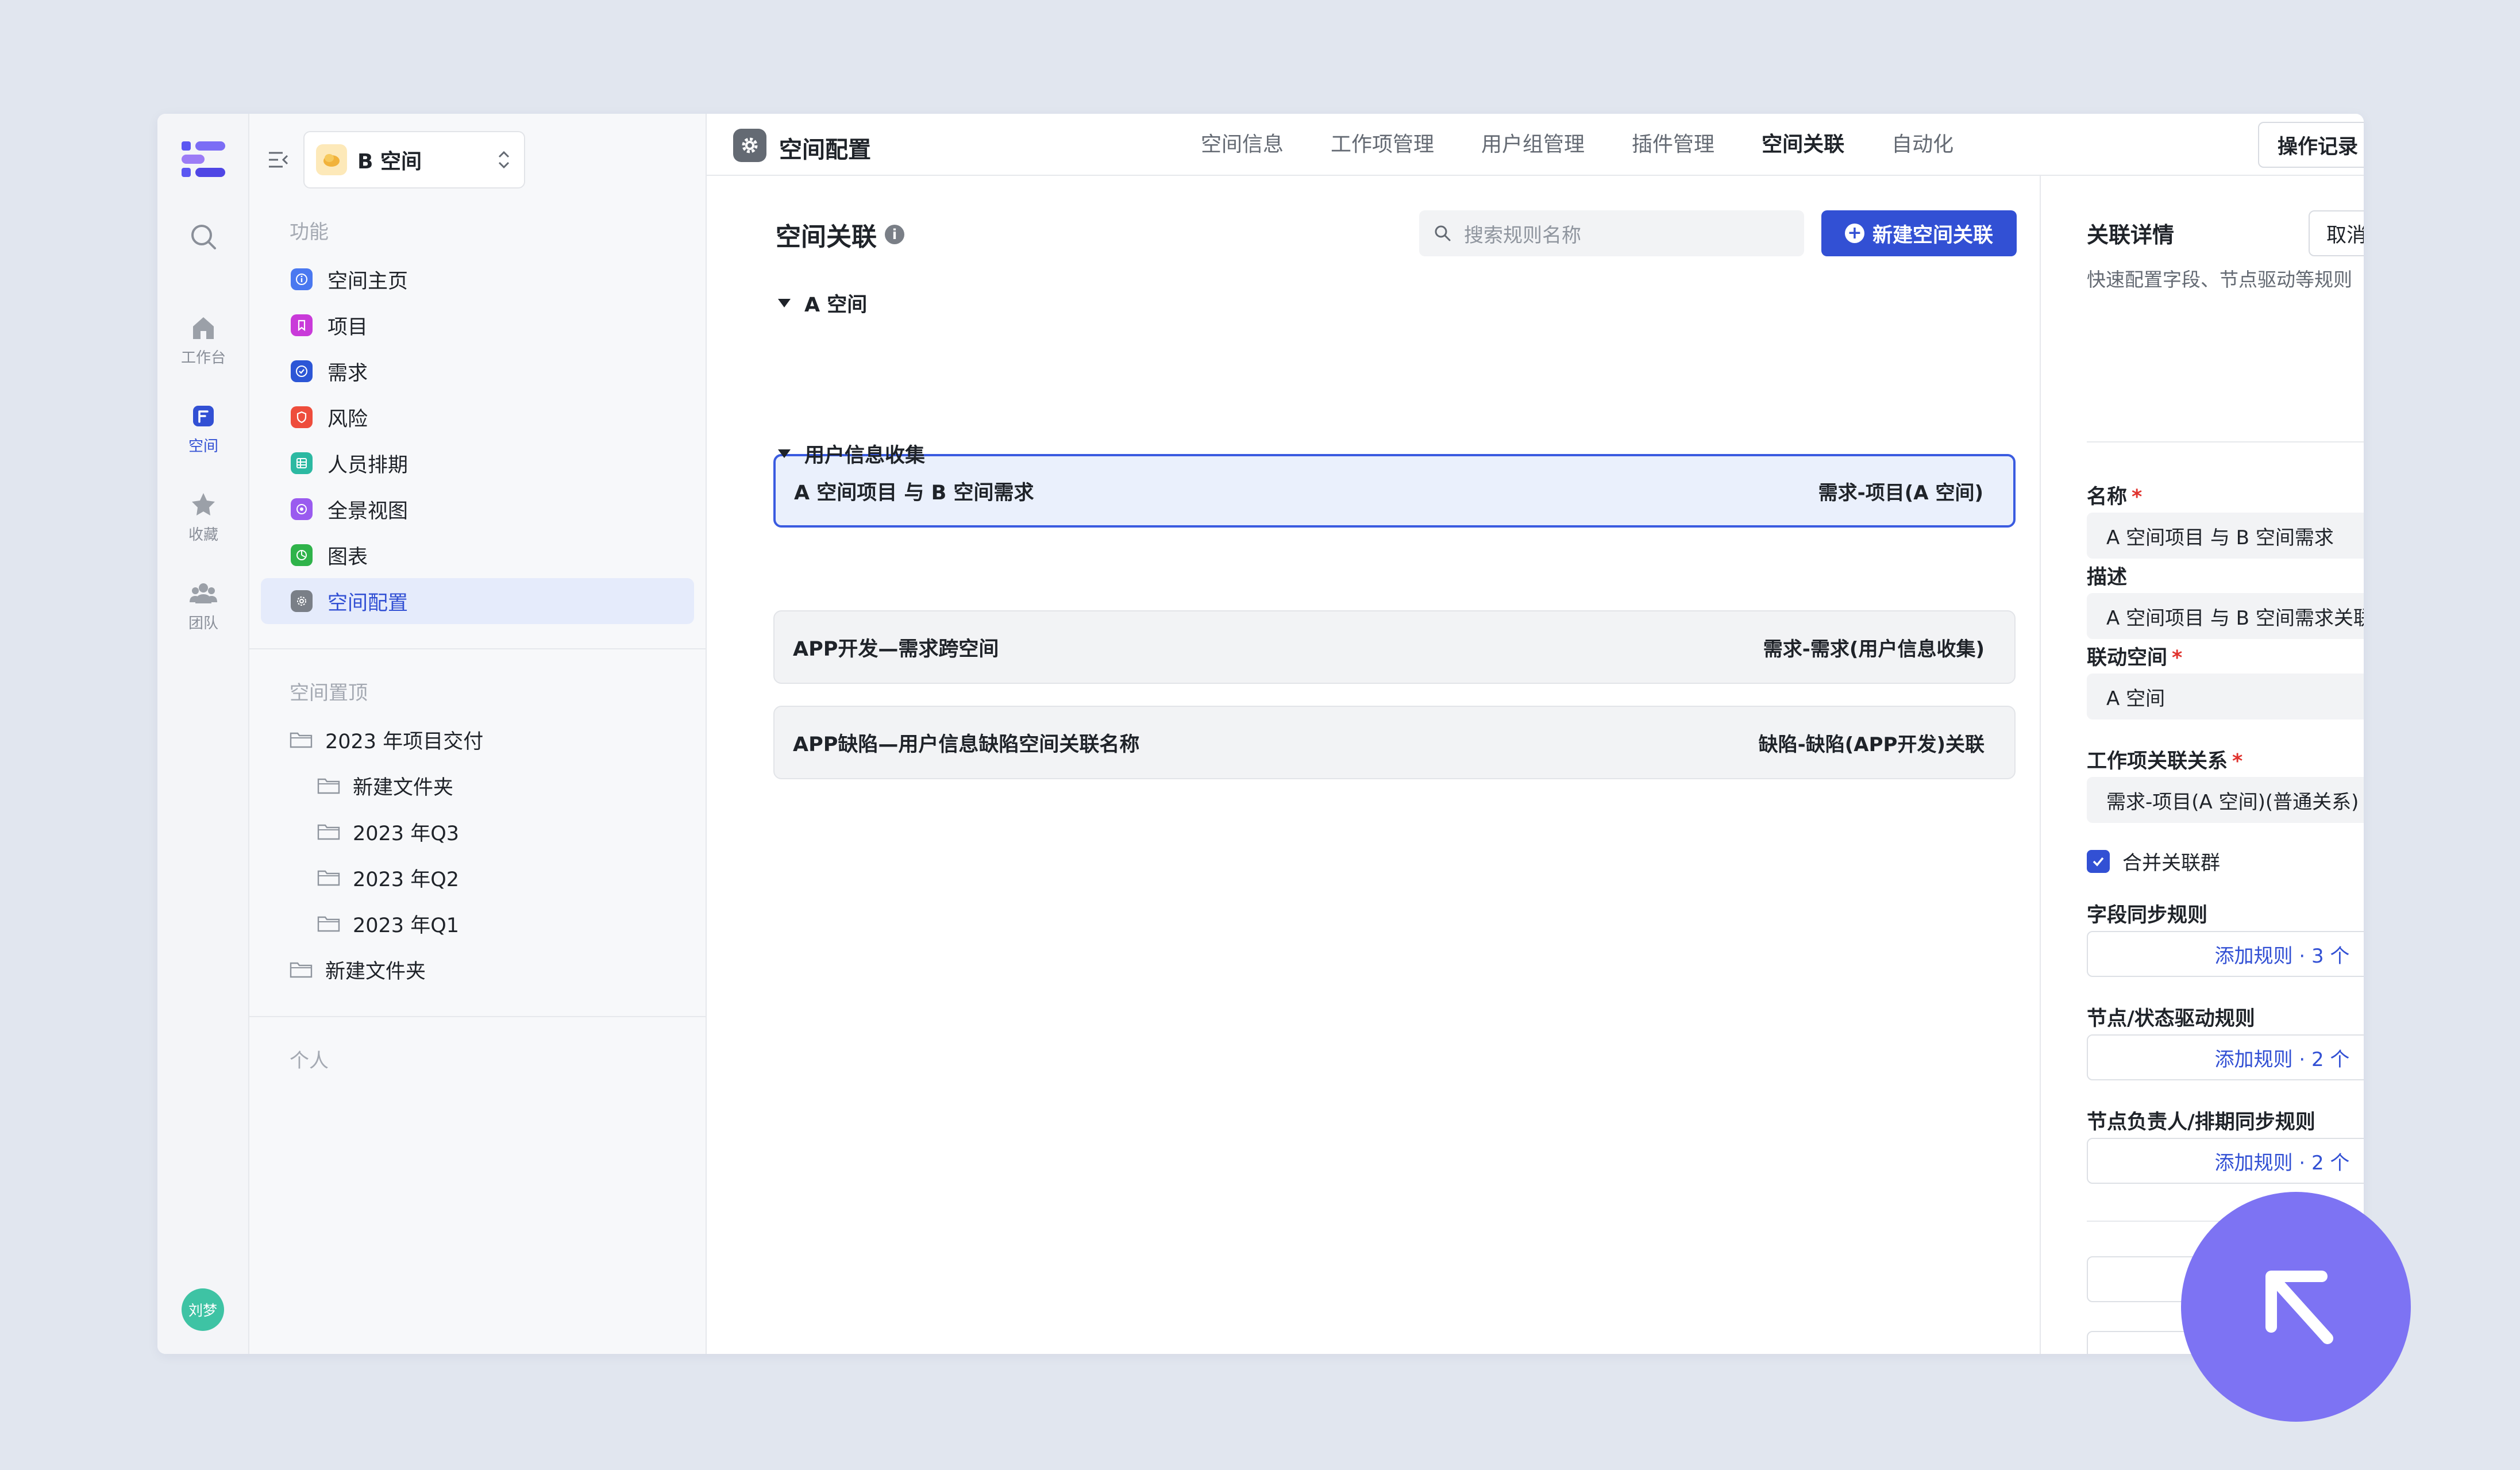 This screenshot has height=1470, width=2520. I want to click on folder-item: 2023 年项目交付, so click(387, 739).